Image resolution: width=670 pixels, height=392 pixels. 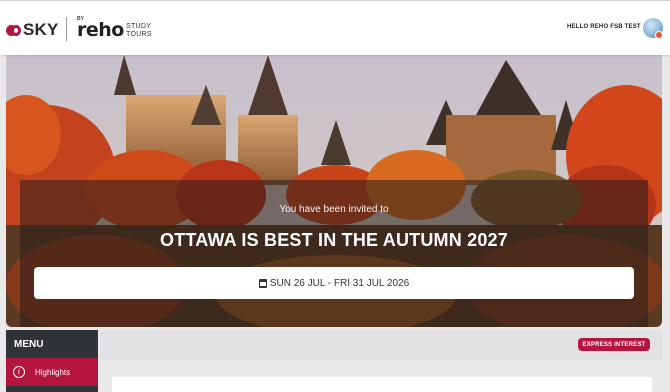 I want to click on study-tours-label: STUDY TOURS, so click(x=139, y=31).